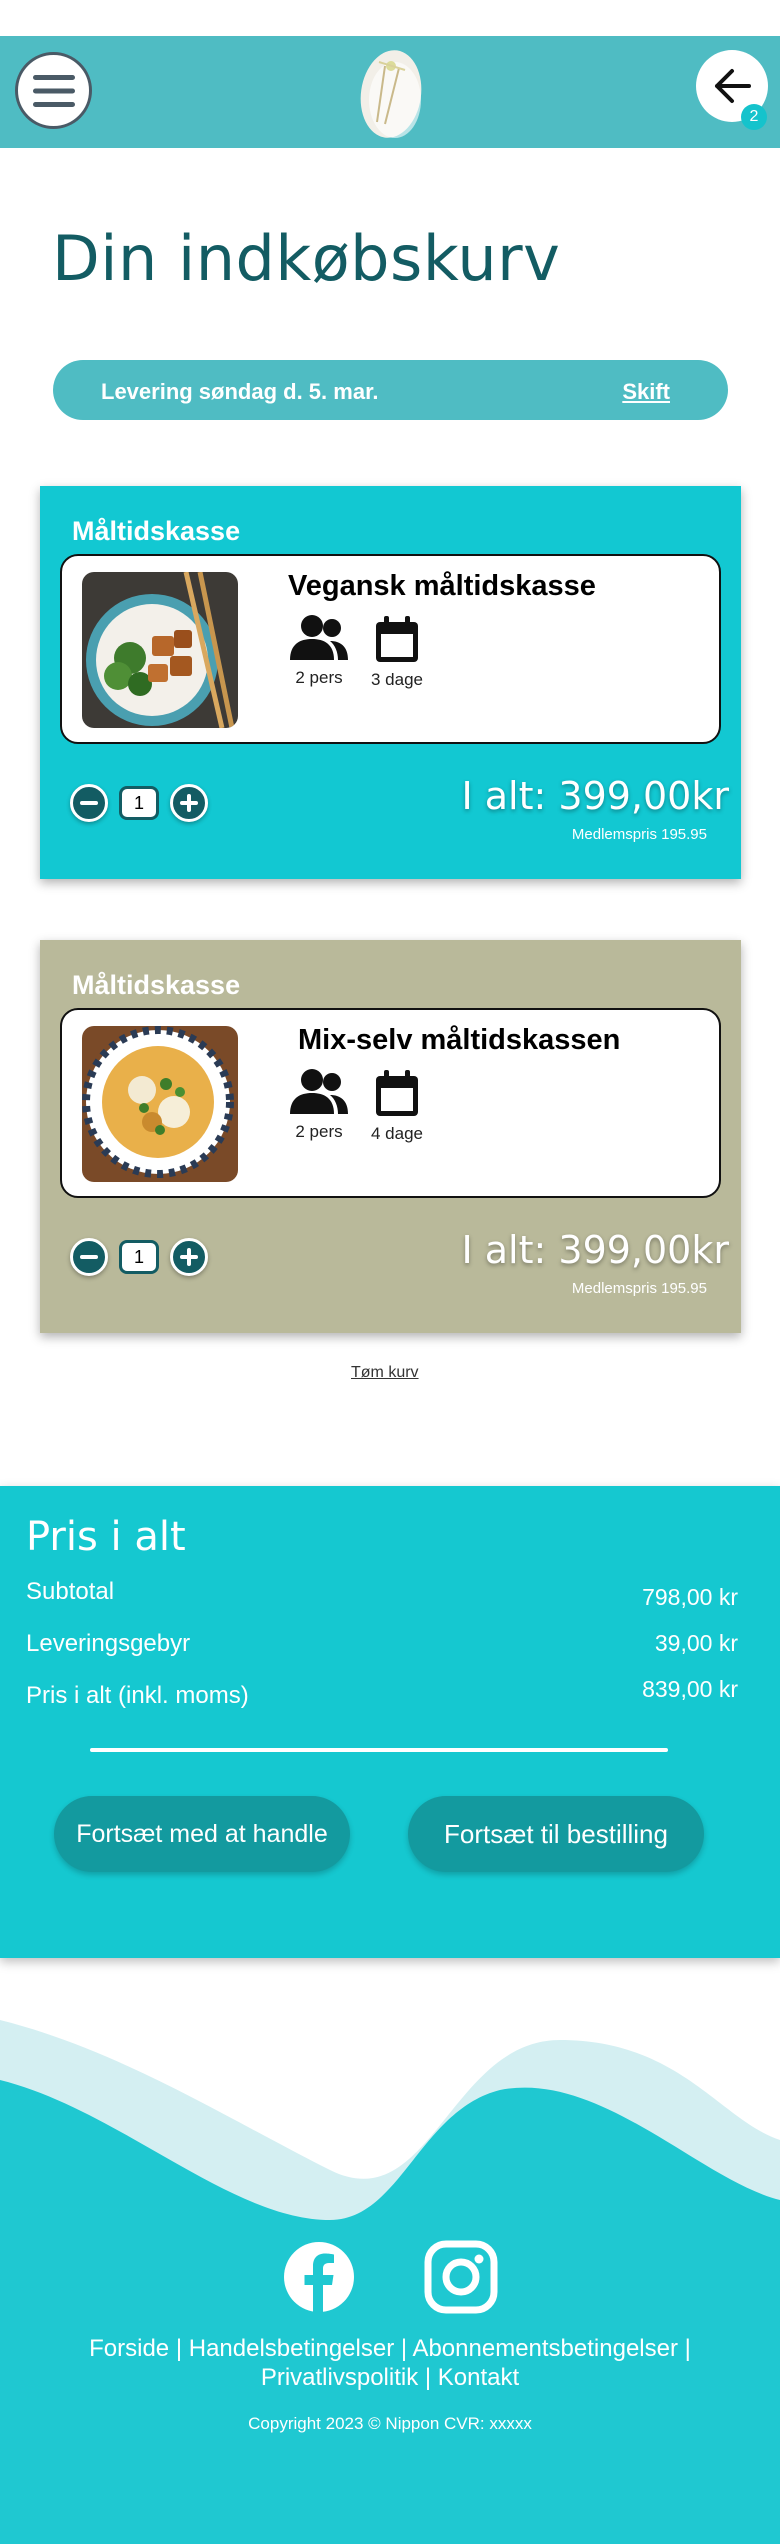  What do you see at coordinates (545, 2348) in the screenshot?
I see `footer-link-abonnementsbetingelser: Abonnementsbetingelser` at bounding box center [545, 2348].